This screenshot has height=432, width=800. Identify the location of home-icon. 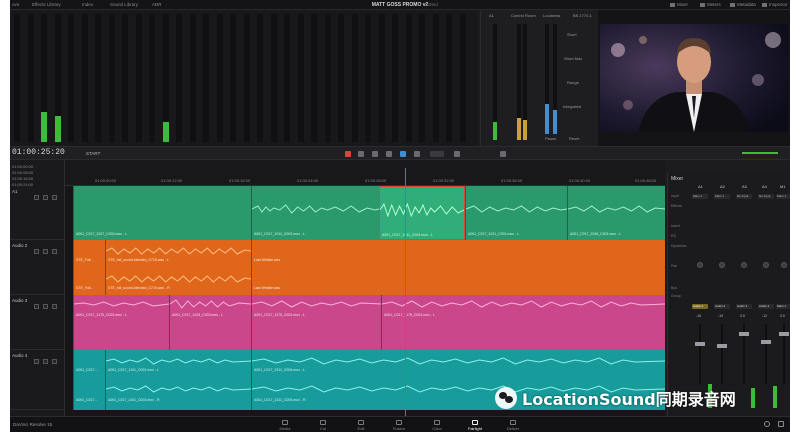
(767, 424).